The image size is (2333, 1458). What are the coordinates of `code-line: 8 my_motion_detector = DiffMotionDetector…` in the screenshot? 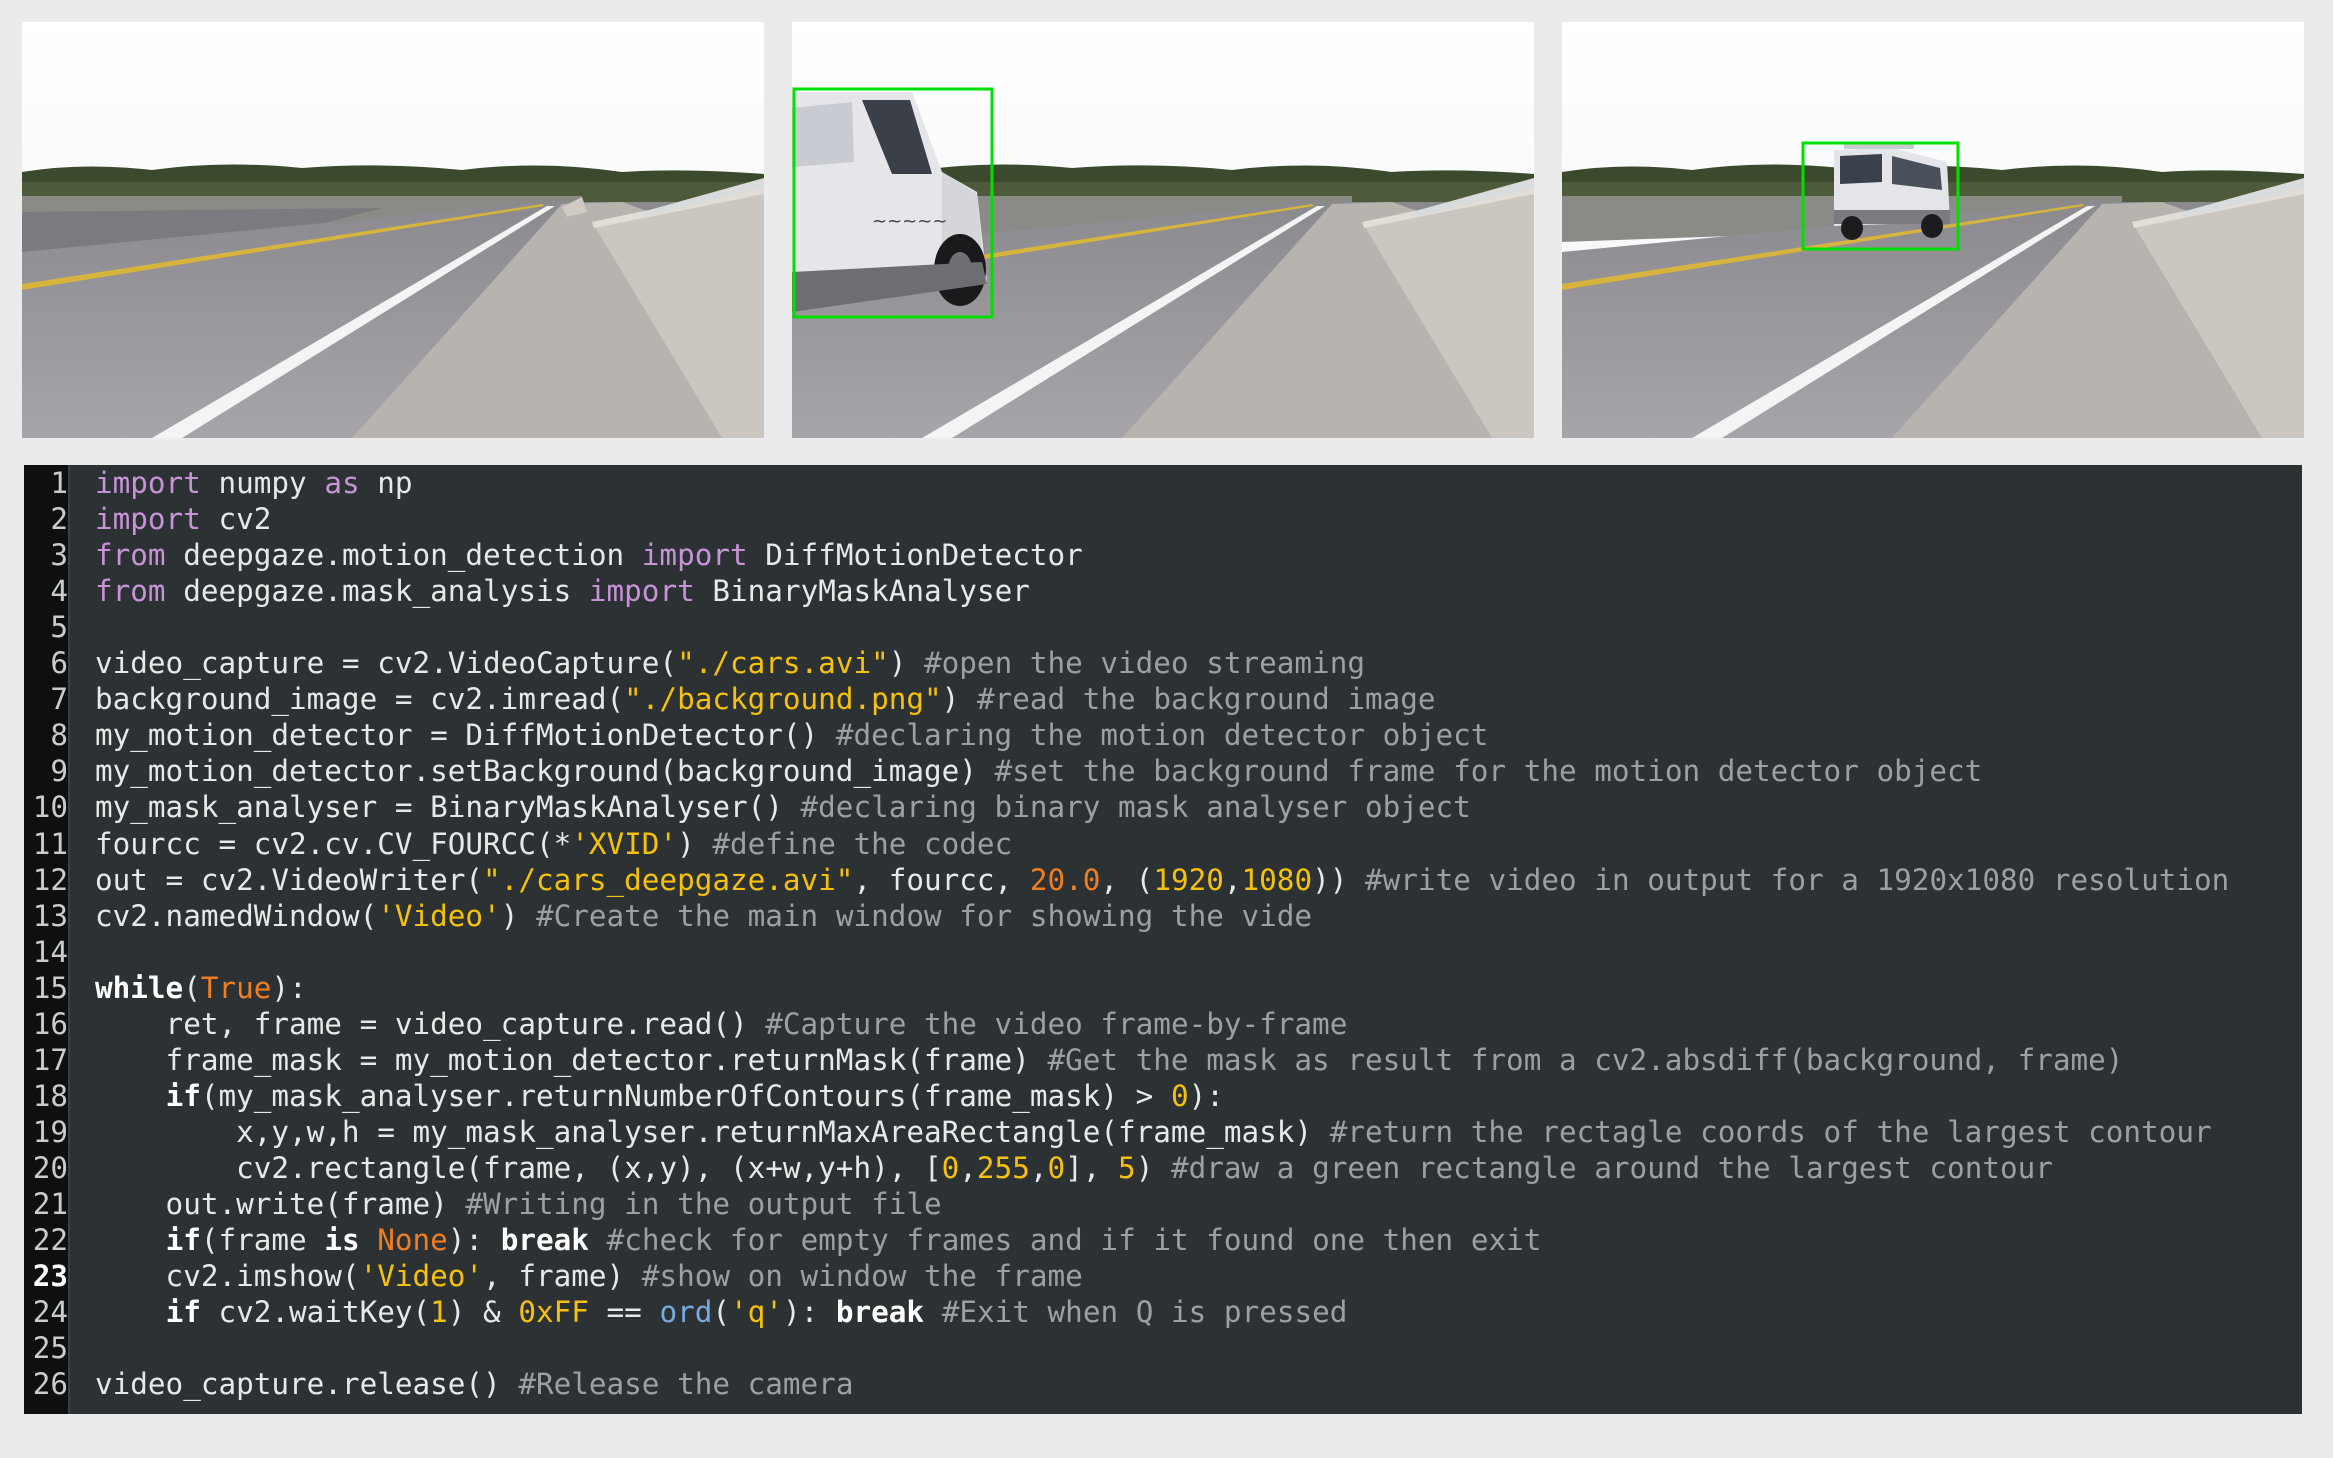 It's located at (756, 735).